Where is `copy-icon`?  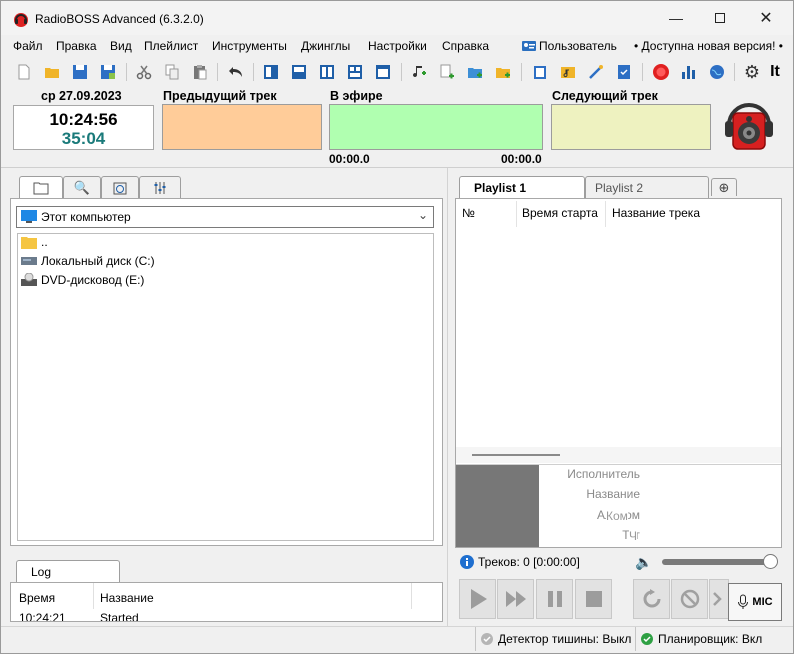
copy-icon is located at coordinates (172, 72).